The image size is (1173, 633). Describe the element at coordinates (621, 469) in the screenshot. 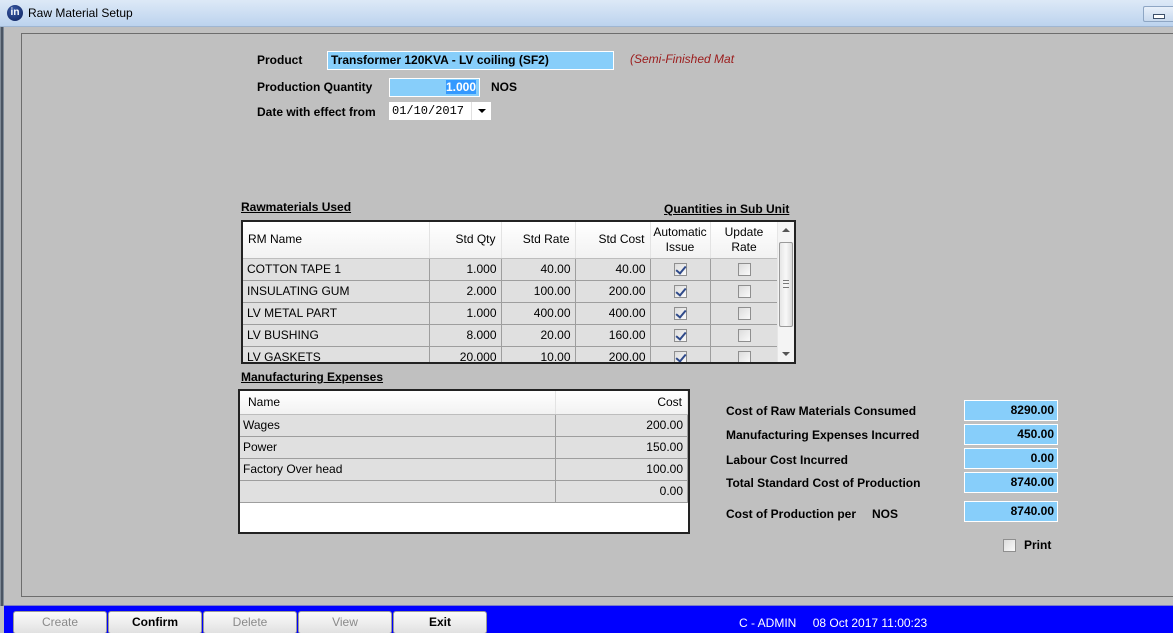

I see `expense-cost-cell: 100.00` at that location.